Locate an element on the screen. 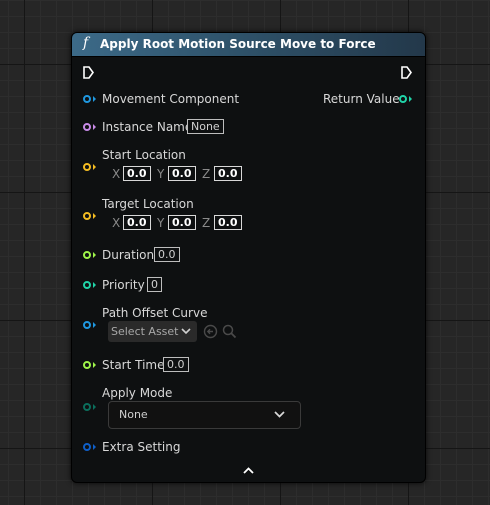  chevron-up-icon is located at coordinates (248, 470).